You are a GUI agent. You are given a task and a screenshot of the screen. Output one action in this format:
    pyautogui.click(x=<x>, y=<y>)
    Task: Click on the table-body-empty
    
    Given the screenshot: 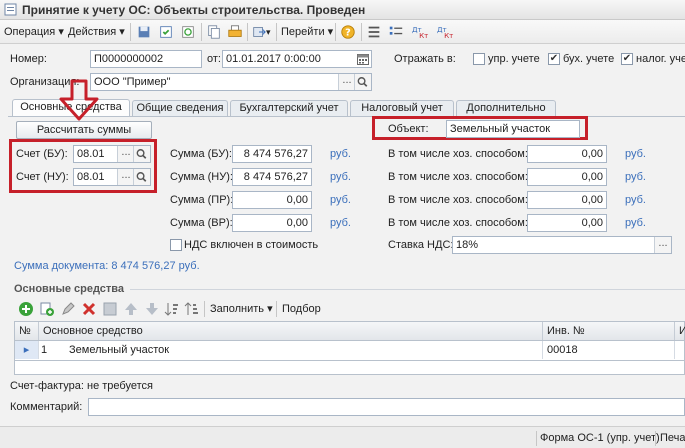 What is the action you would take?
    pyautogui.click(x=349, y=368)
    